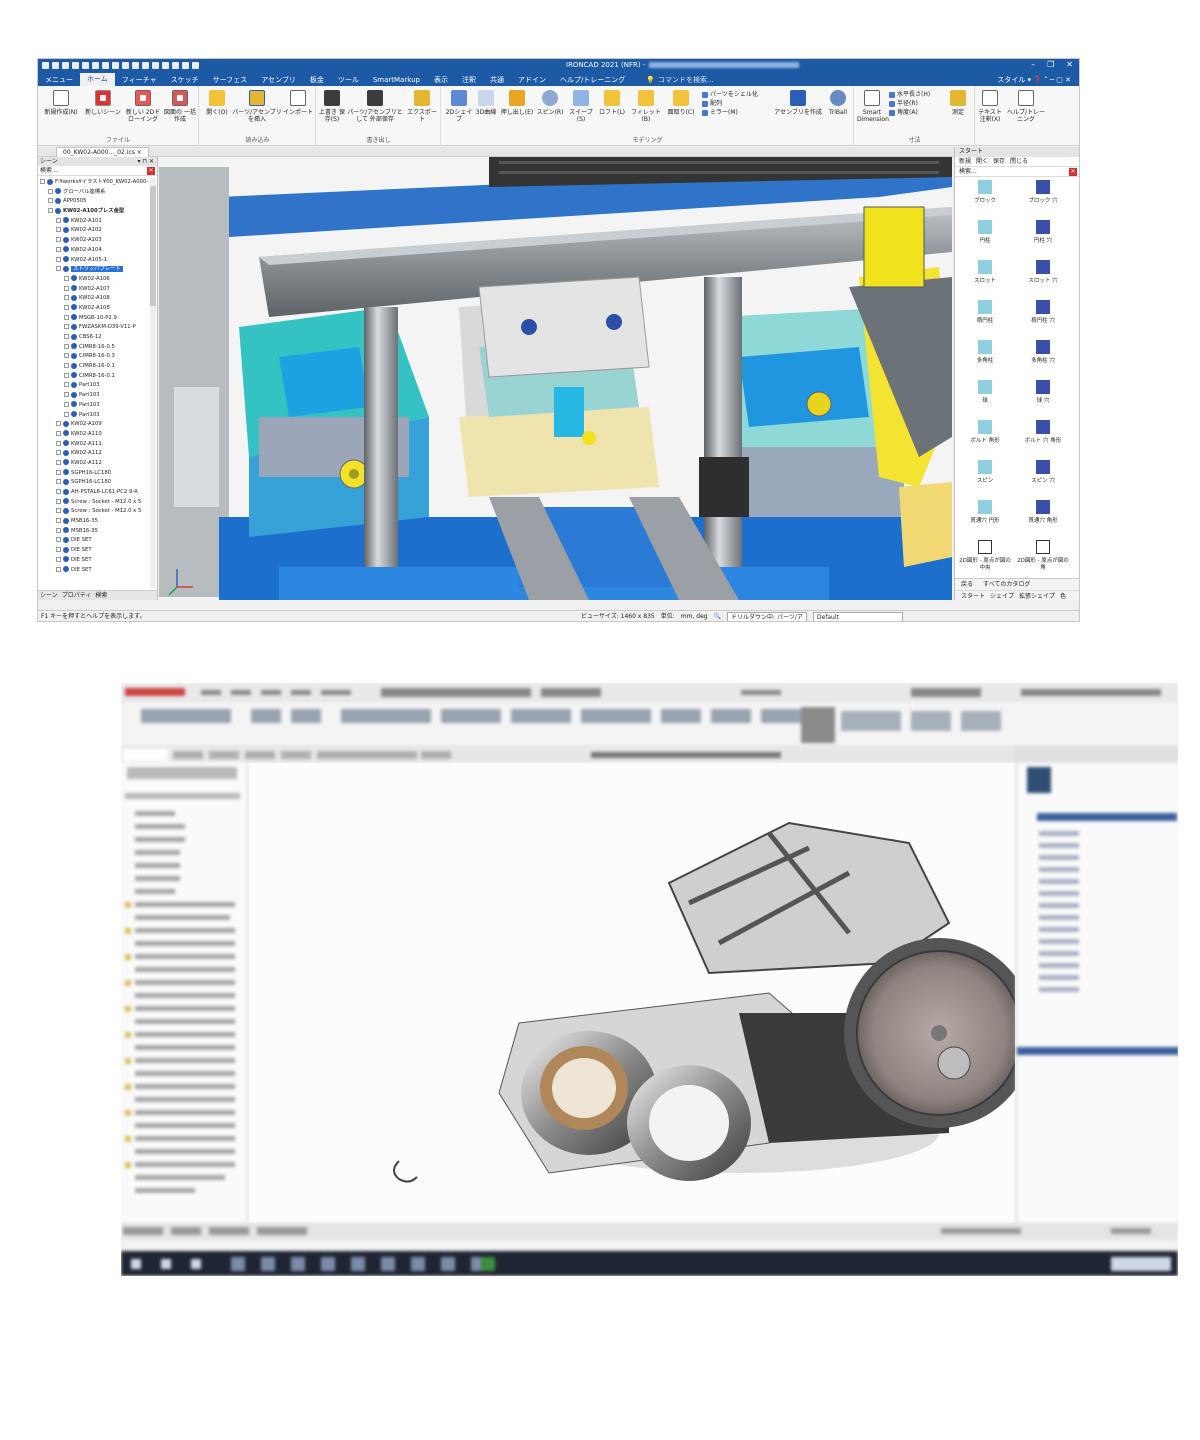  What do you see at coordinates (94, 435) in the screenshot?
I see `tree-row: KW02-A110` at bounding box center [94, 435].